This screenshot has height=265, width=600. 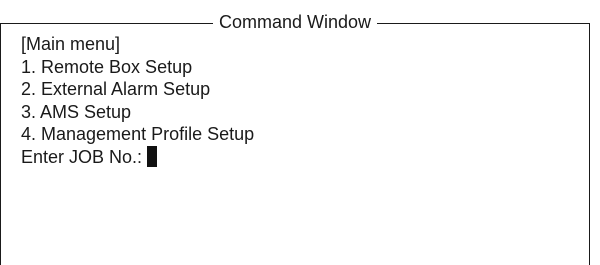 I want to click on menu-header: [Main menu], so click(x=71, y=44).